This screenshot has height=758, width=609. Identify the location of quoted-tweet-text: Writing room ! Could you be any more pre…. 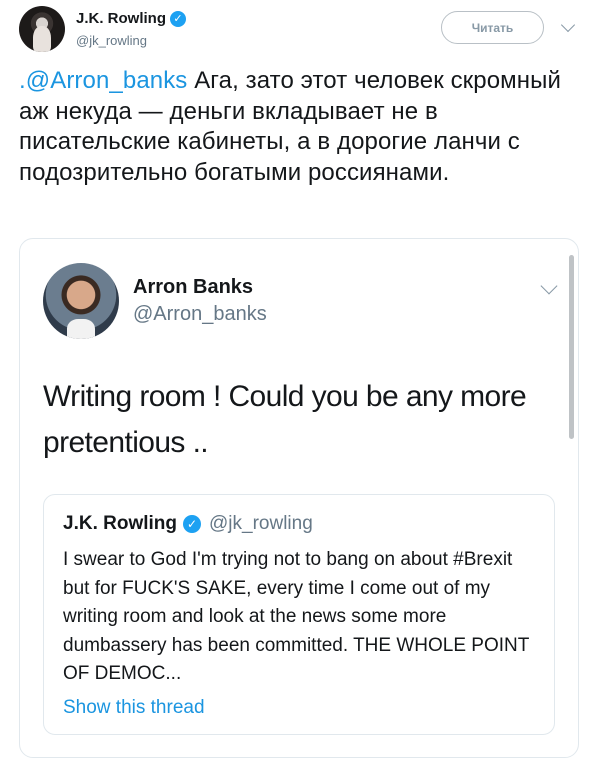
(285, 419).